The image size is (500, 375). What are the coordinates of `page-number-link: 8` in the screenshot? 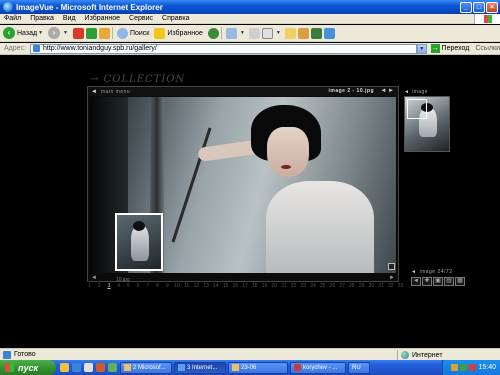 It's located at (157, 286).